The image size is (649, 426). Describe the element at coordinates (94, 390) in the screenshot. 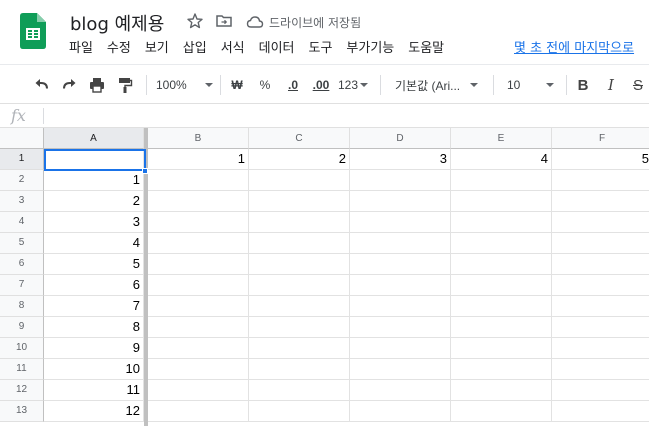

I see `cell-a12: 11` at that location.